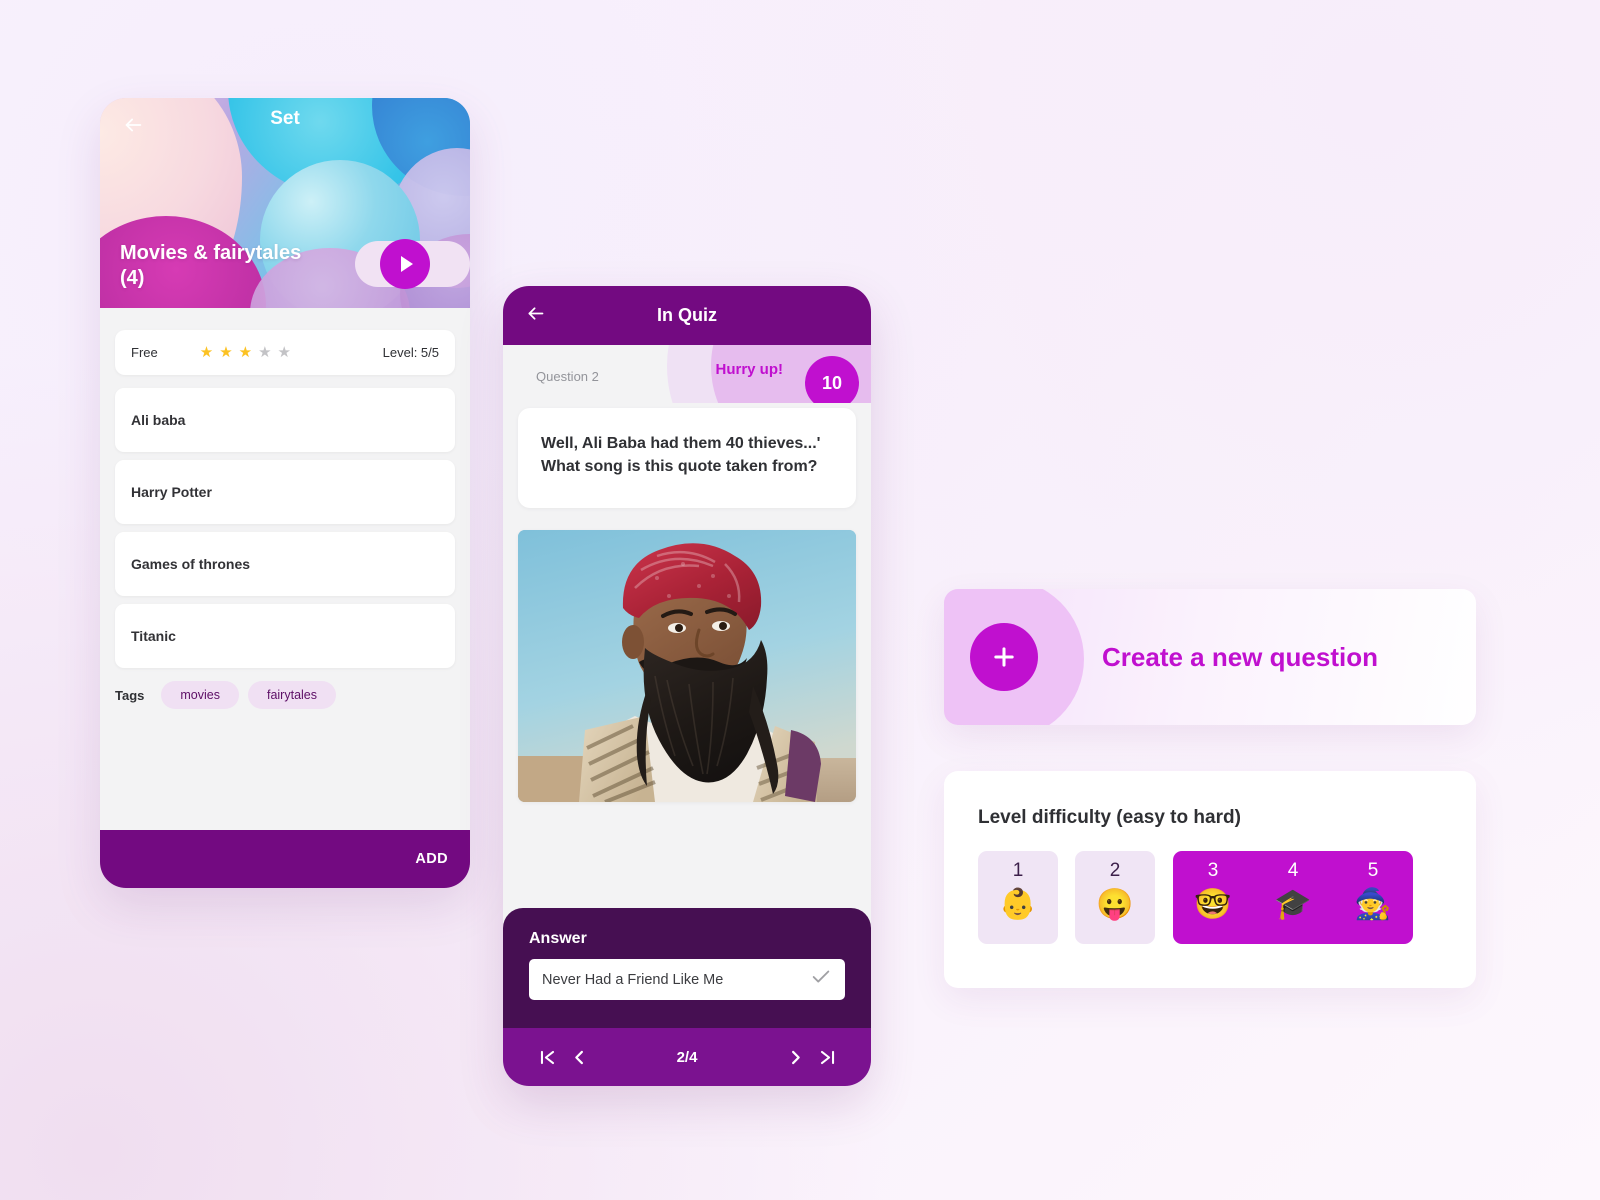 The width and height of the screenshot is (1600, 1200). I want to click on difficulty-number-4: 4, so click(1293, 870).